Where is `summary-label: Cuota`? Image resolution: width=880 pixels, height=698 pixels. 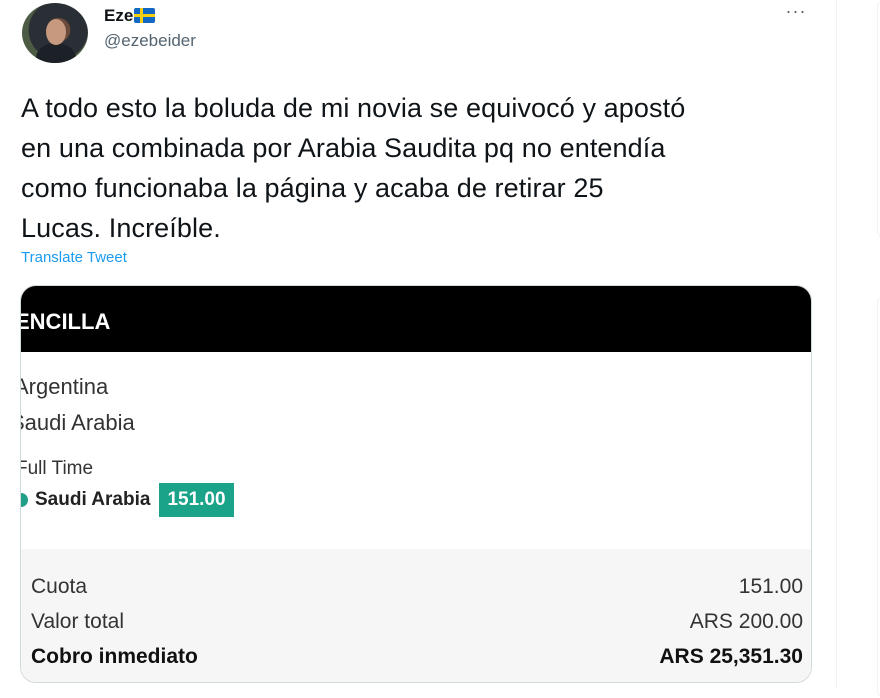
summary-label: Cuota is located at coordinates (59, 586).